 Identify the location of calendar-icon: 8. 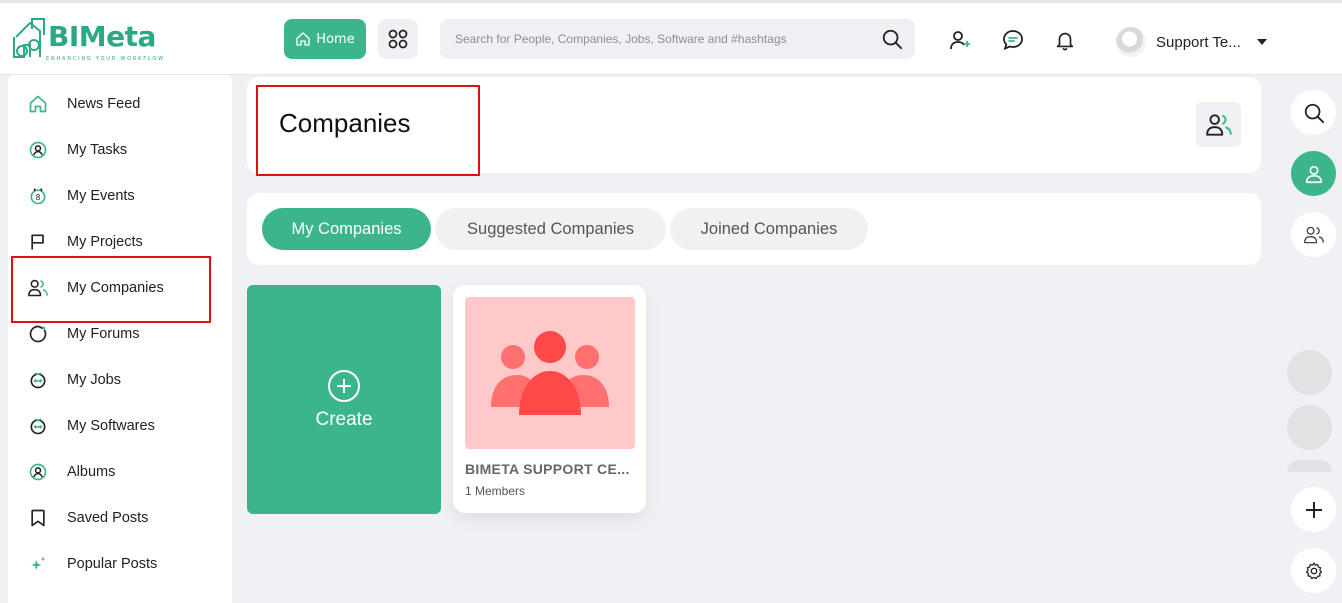
(38, 196).